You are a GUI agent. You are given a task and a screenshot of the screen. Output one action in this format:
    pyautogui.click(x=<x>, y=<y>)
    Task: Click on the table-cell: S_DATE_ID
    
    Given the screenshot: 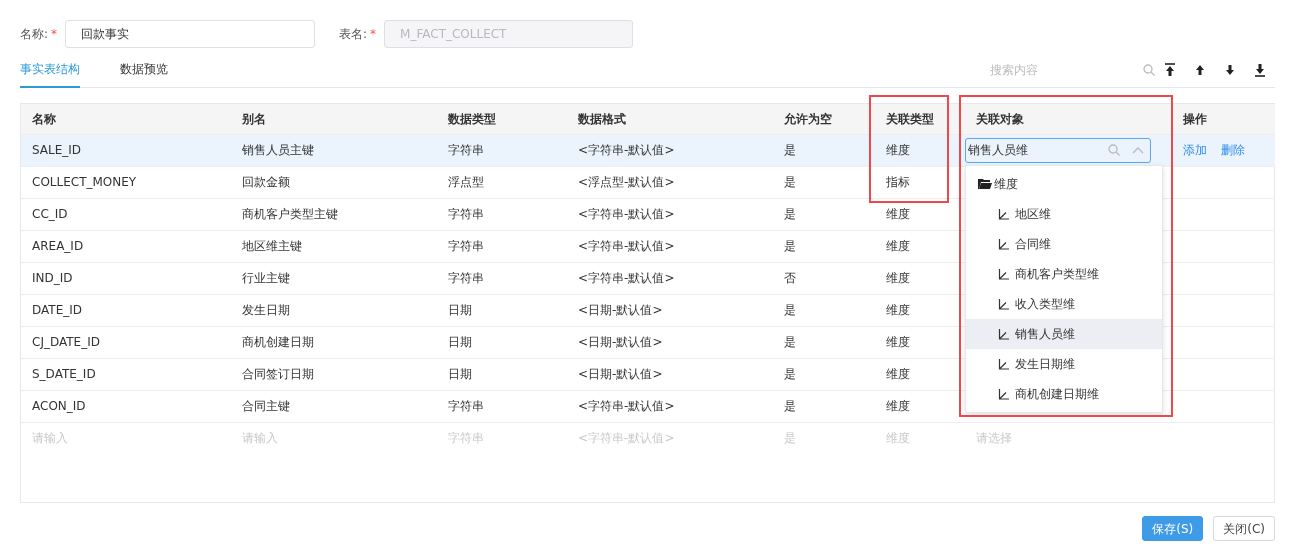 What is the action you would take?
    pyautogui.click(x=126, y=374)
    